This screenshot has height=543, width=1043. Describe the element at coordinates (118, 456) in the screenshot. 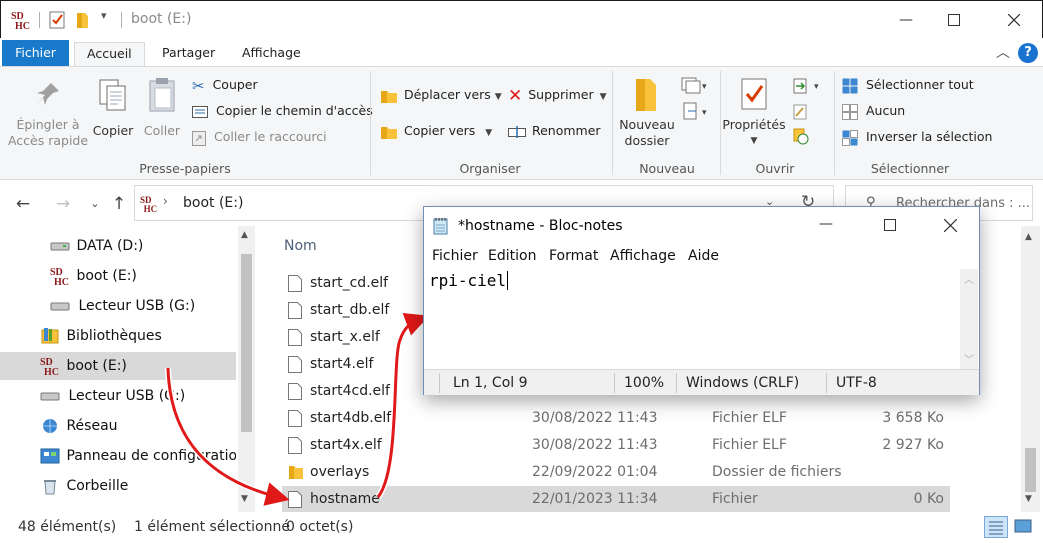

I see `nav-item-control-panel: Panneau de configuration` at that location.